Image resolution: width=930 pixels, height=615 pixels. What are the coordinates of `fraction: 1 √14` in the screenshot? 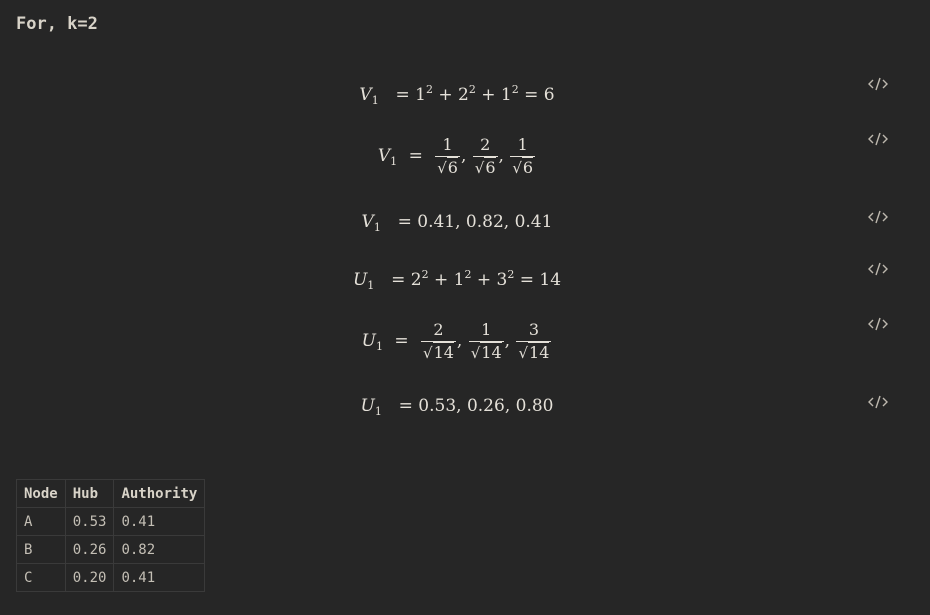 It's located at (486, 342).